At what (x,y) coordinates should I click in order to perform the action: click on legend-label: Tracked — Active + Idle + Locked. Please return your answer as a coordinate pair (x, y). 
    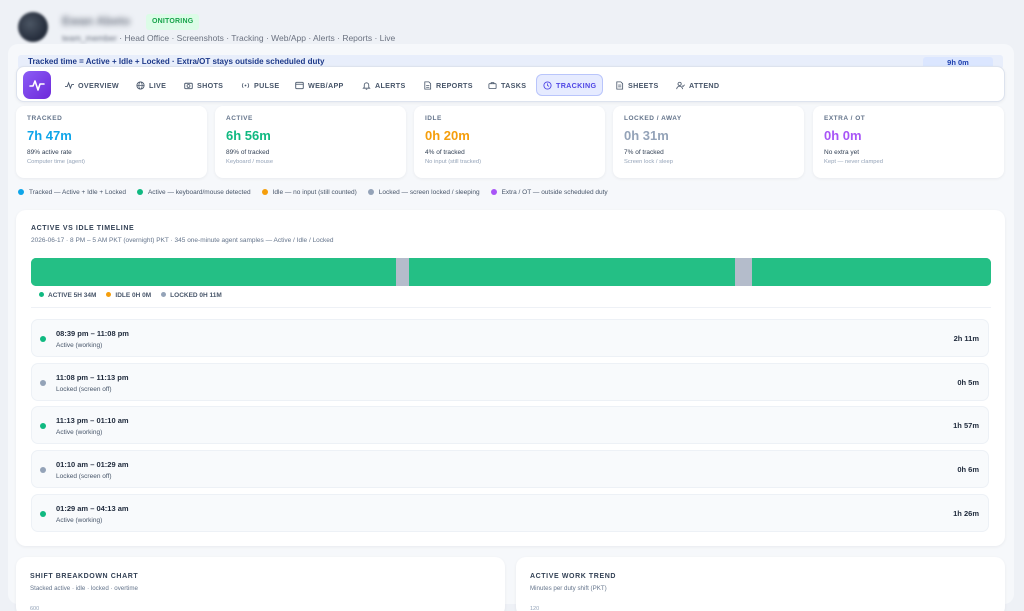
    Looking at the image, I should click on (77, 192).